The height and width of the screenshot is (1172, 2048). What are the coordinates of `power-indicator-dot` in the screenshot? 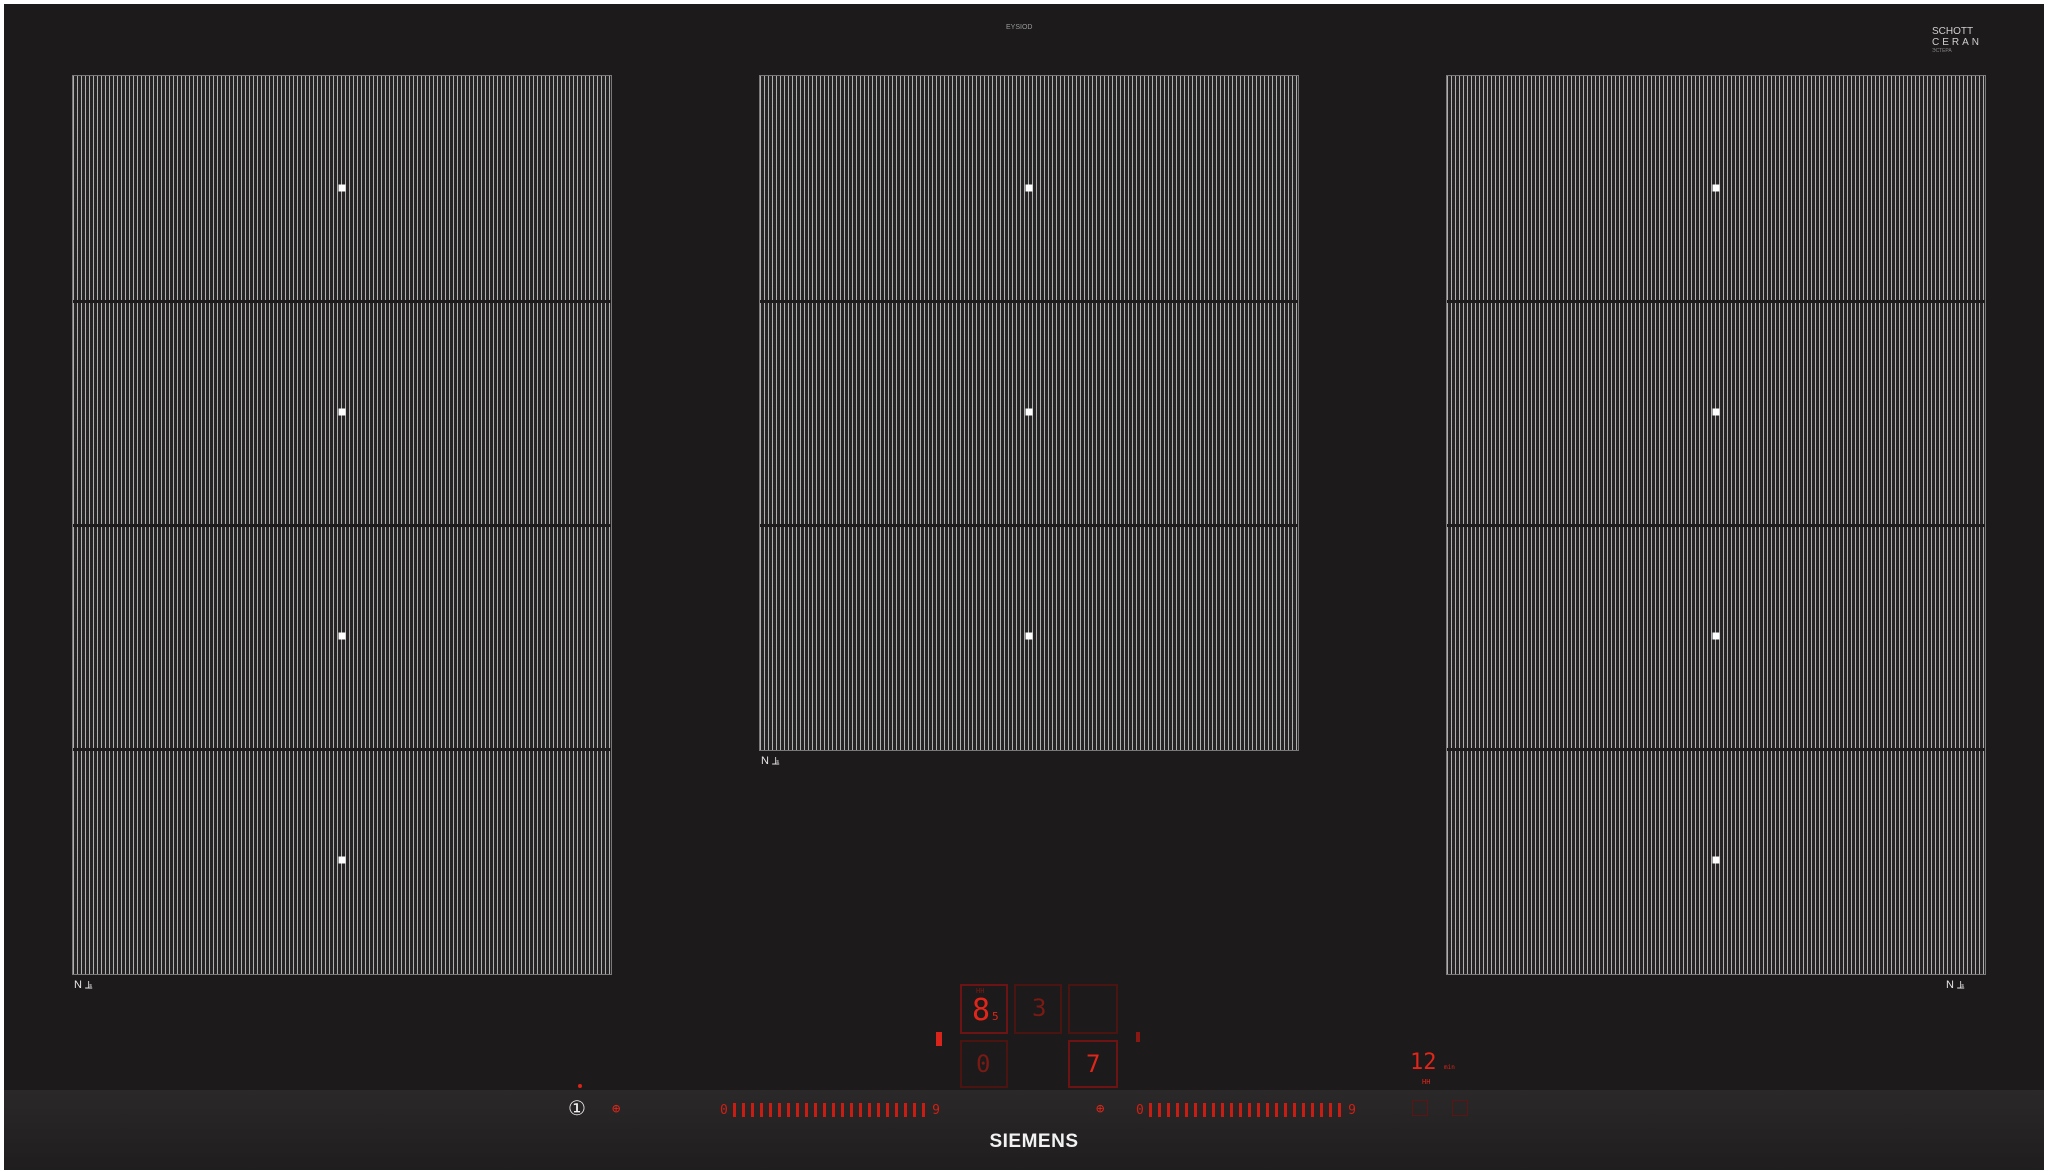 It's located at (580, 1086).